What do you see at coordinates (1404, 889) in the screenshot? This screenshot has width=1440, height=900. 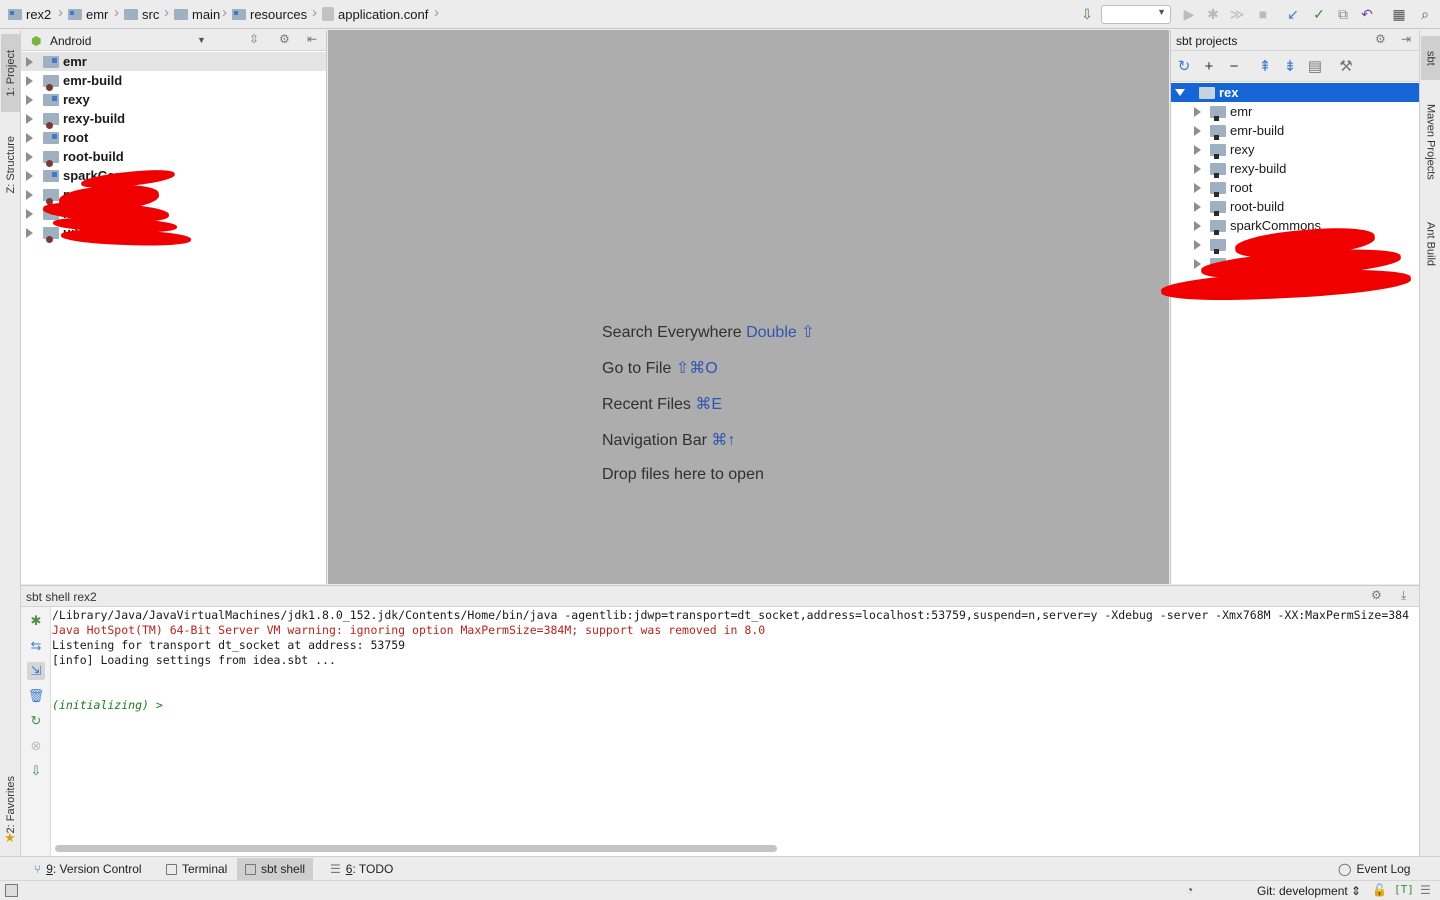 I see `inspection-widget-icon: [T]` at bounding box center [1404, 889].